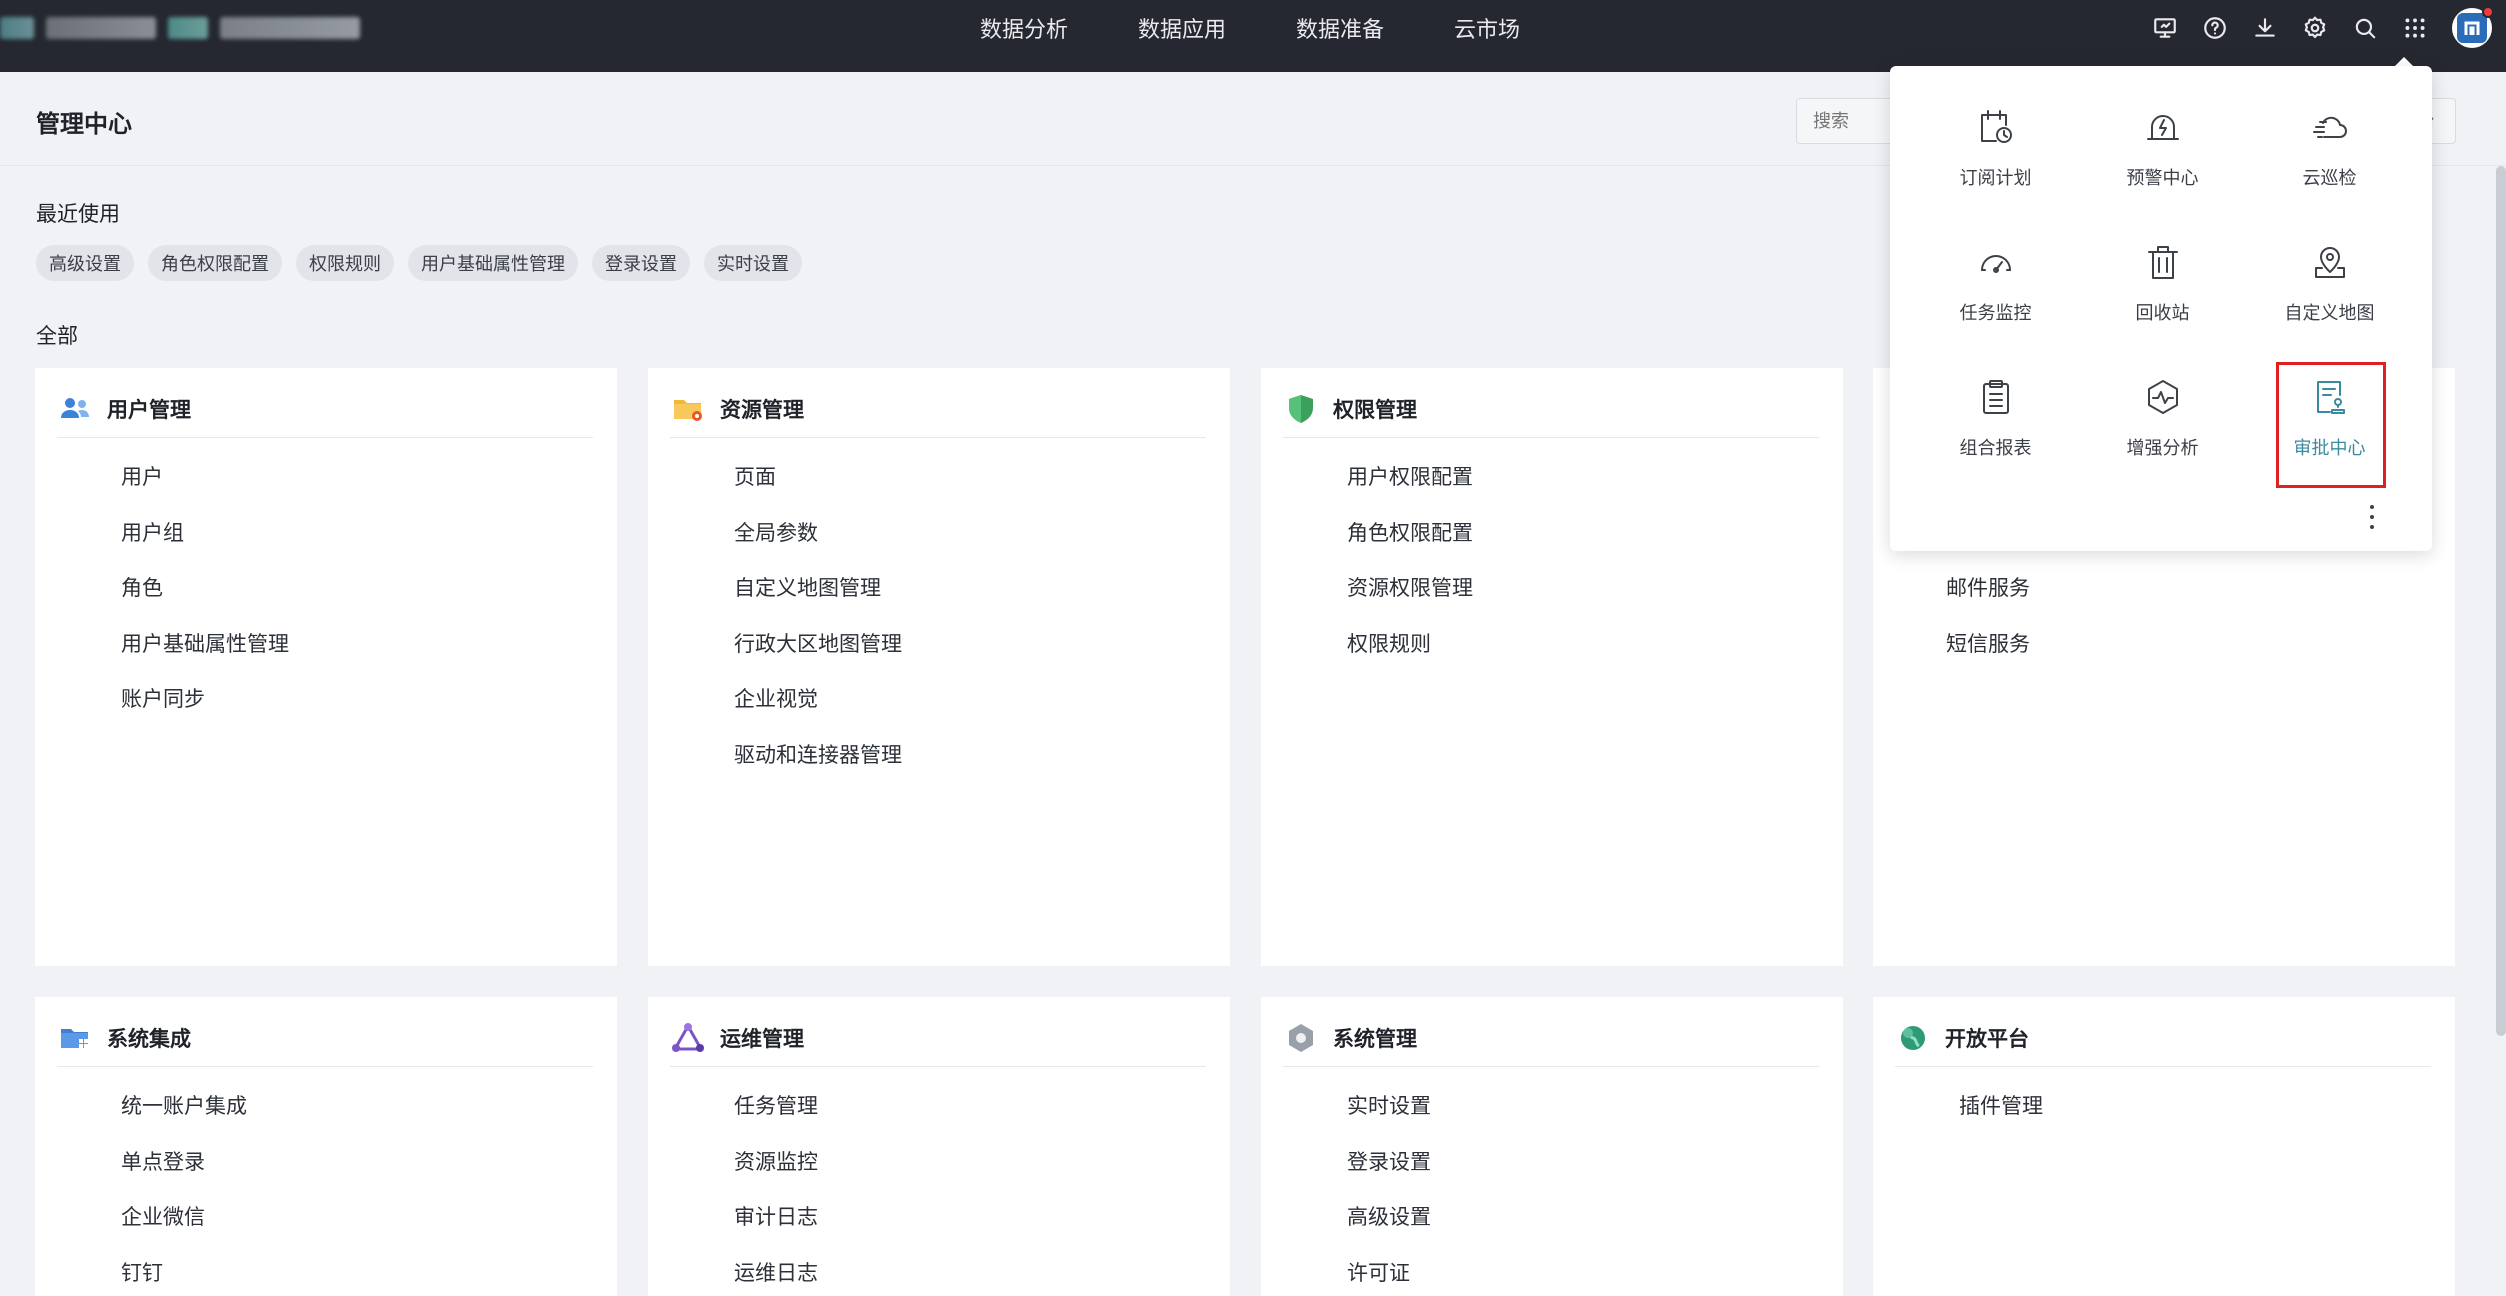 The width and height of the screenshot is (2506, 1296). Describe the element at coordinates (776, 1119) in the screenshot. I see `card-item: 任务管理` at that location.